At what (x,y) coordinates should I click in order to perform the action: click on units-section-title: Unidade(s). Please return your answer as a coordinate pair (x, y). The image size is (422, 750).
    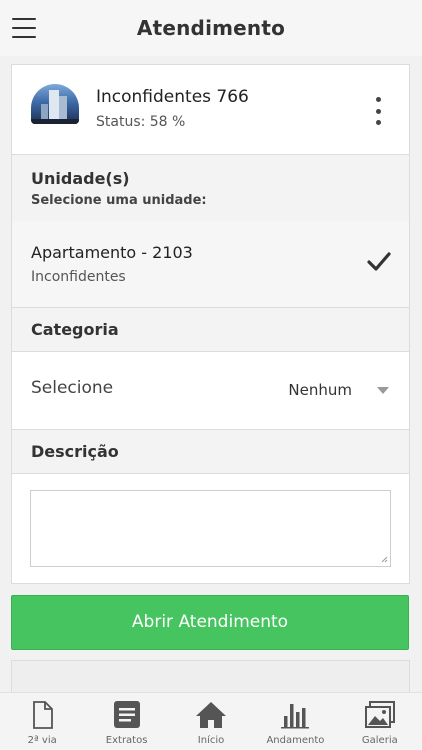
    Looking at the image, I should click on (80, 178).